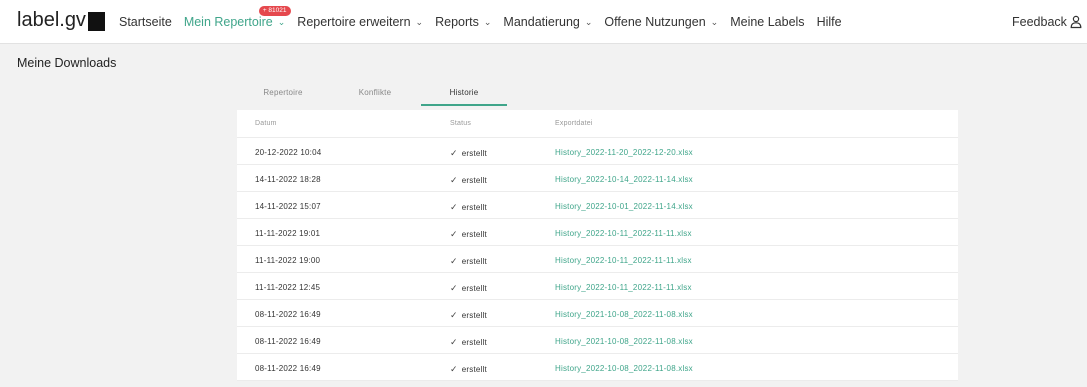  What do you see at coordinates (624, 368) in the screenshot?
I see `export-file-link: History_2022-10-08_2022-11-08.xlsx` at bounding box center [624, 368].